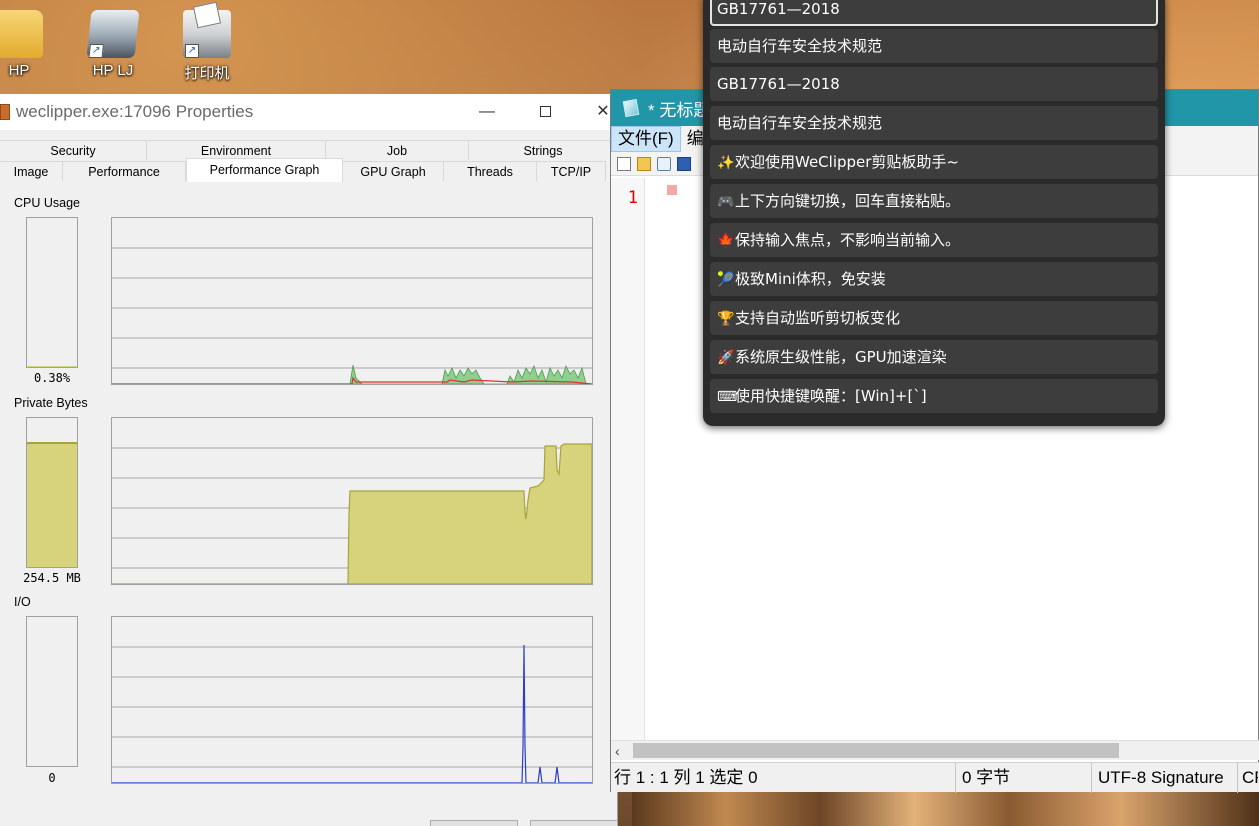 The width and height of the screenshot is (1259, 826). I want to click on io-line, so click(352, 713).